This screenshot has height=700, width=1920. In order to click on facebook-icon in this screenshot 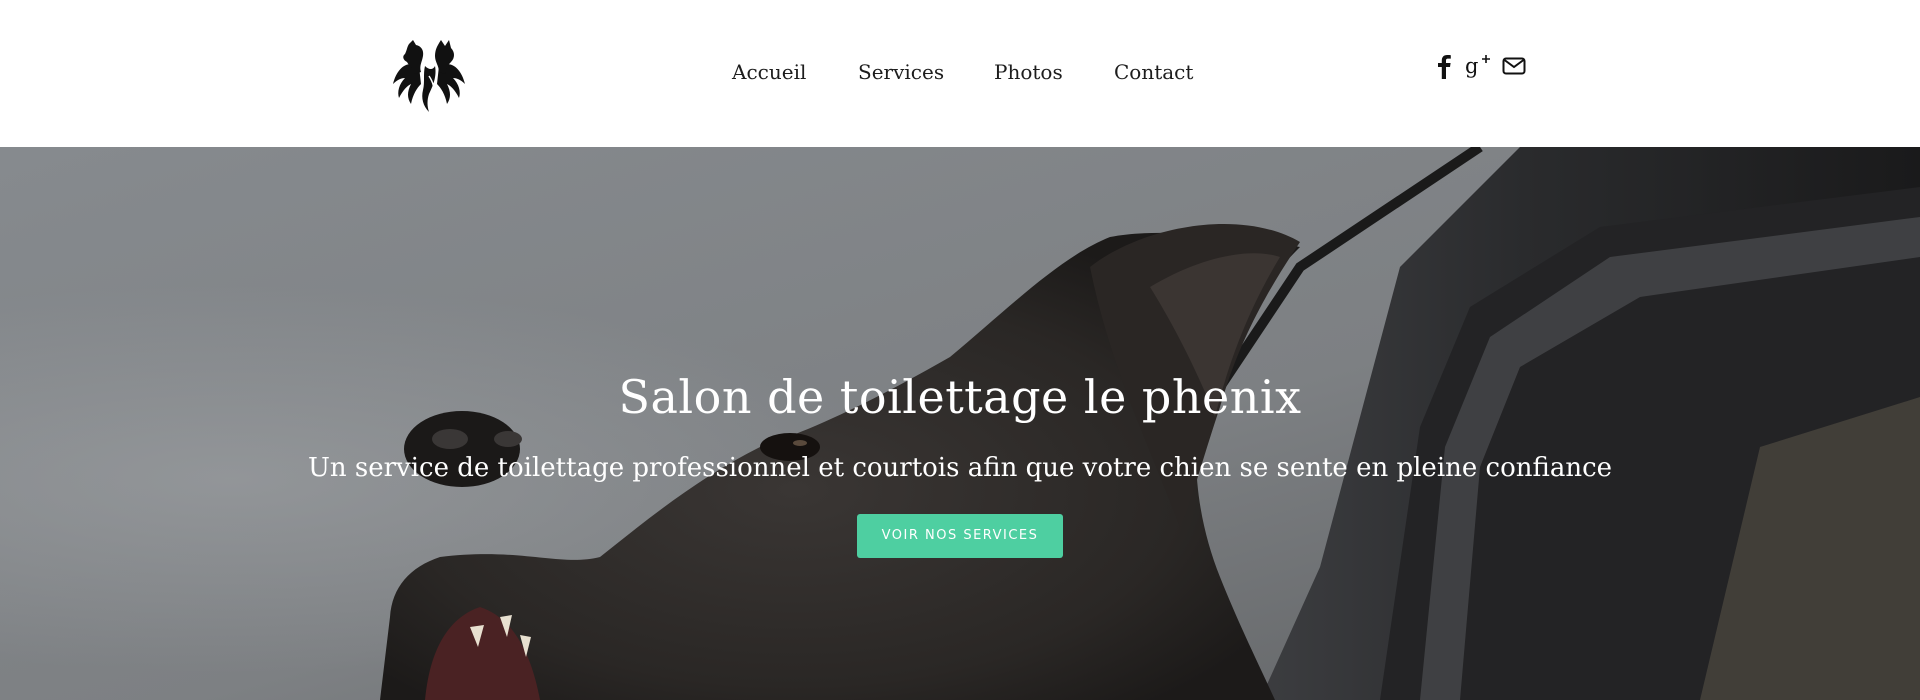, I will do `click(1444, 67)`.